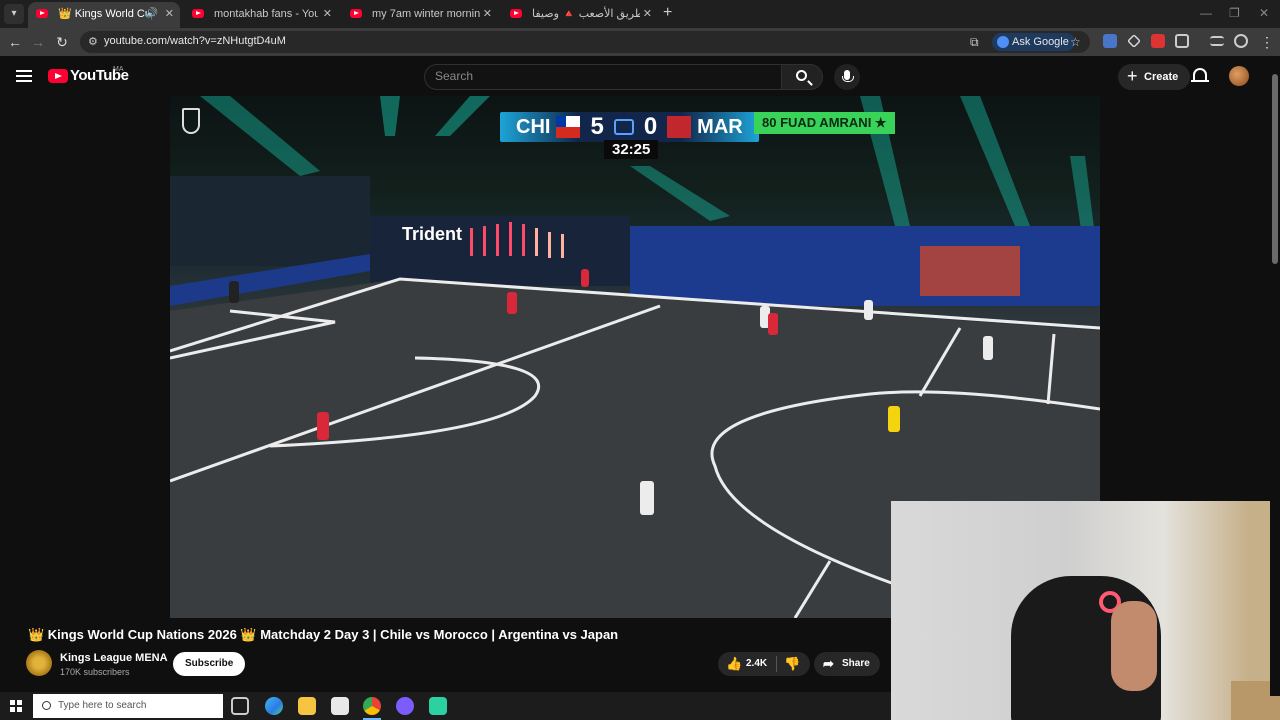  Describe the element at coordinates (720, 126) in the screenshot. I see `away-team: MAR` at that location.